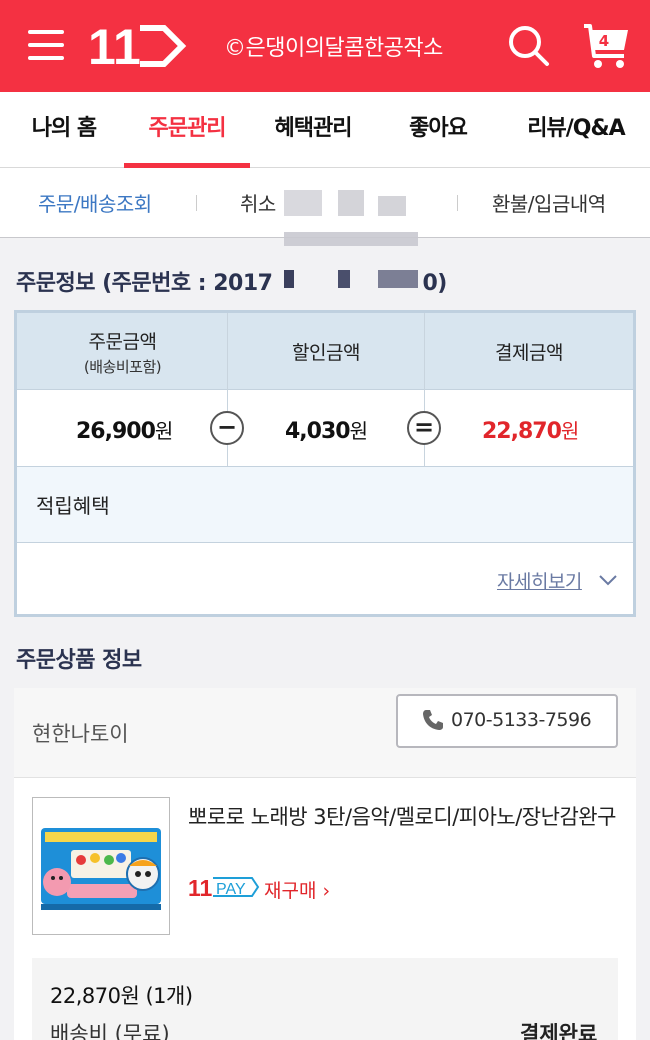 The width and height of the screenshot is (650, 1040). Describe the element at coordinates (530, 431) in the screenshot. I see `payment-value: 22,870원` at that location.